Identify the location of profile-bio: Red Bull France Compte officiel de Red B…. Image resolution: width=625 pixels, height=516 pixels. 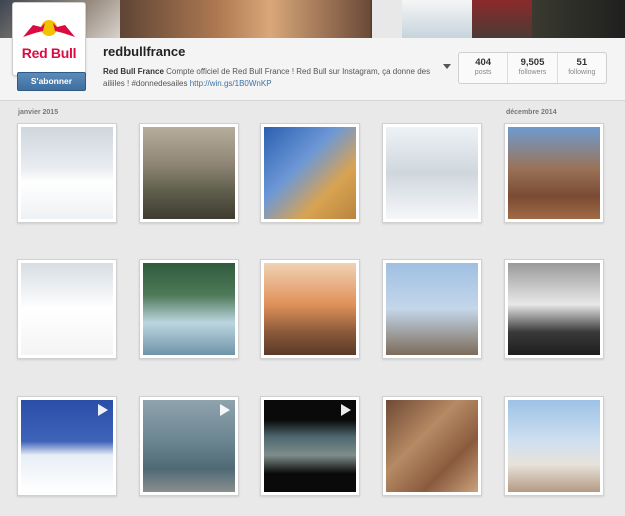
(268, 78).